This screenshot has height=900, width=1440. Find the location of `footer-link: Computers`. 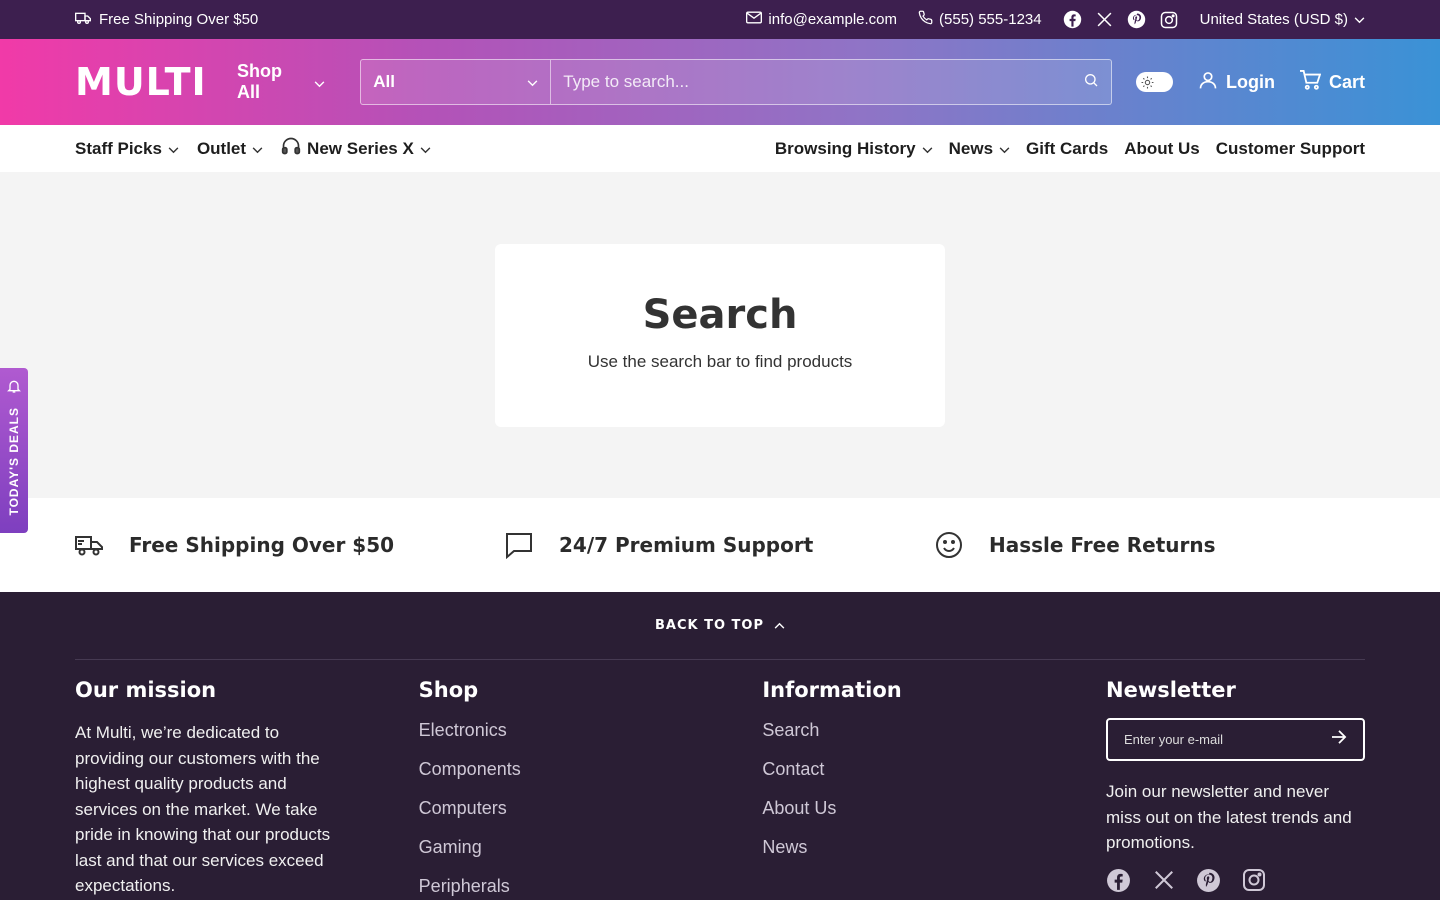

footer-link: Computers is located at coordinates (591, 808).